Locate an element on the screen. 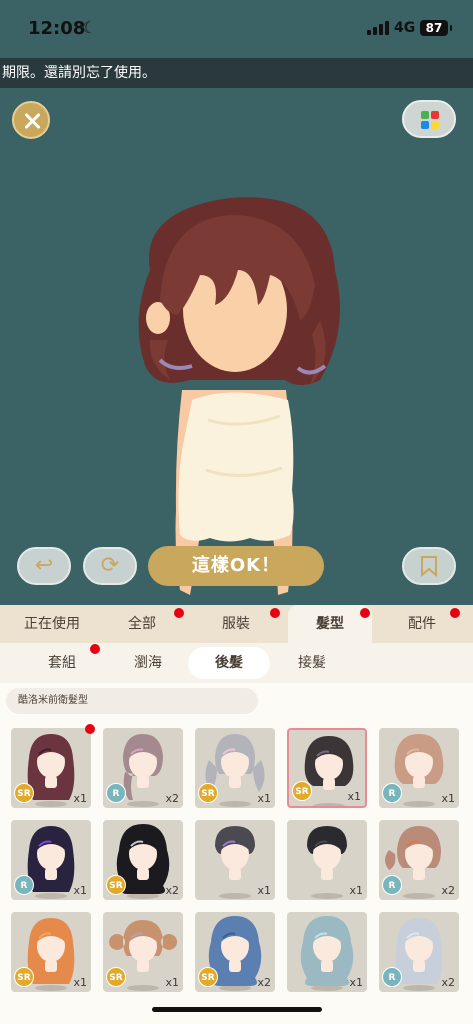 The width and height of the screenshot is (473, 1024). bookmark-icon is located at coordinates (429, 567).